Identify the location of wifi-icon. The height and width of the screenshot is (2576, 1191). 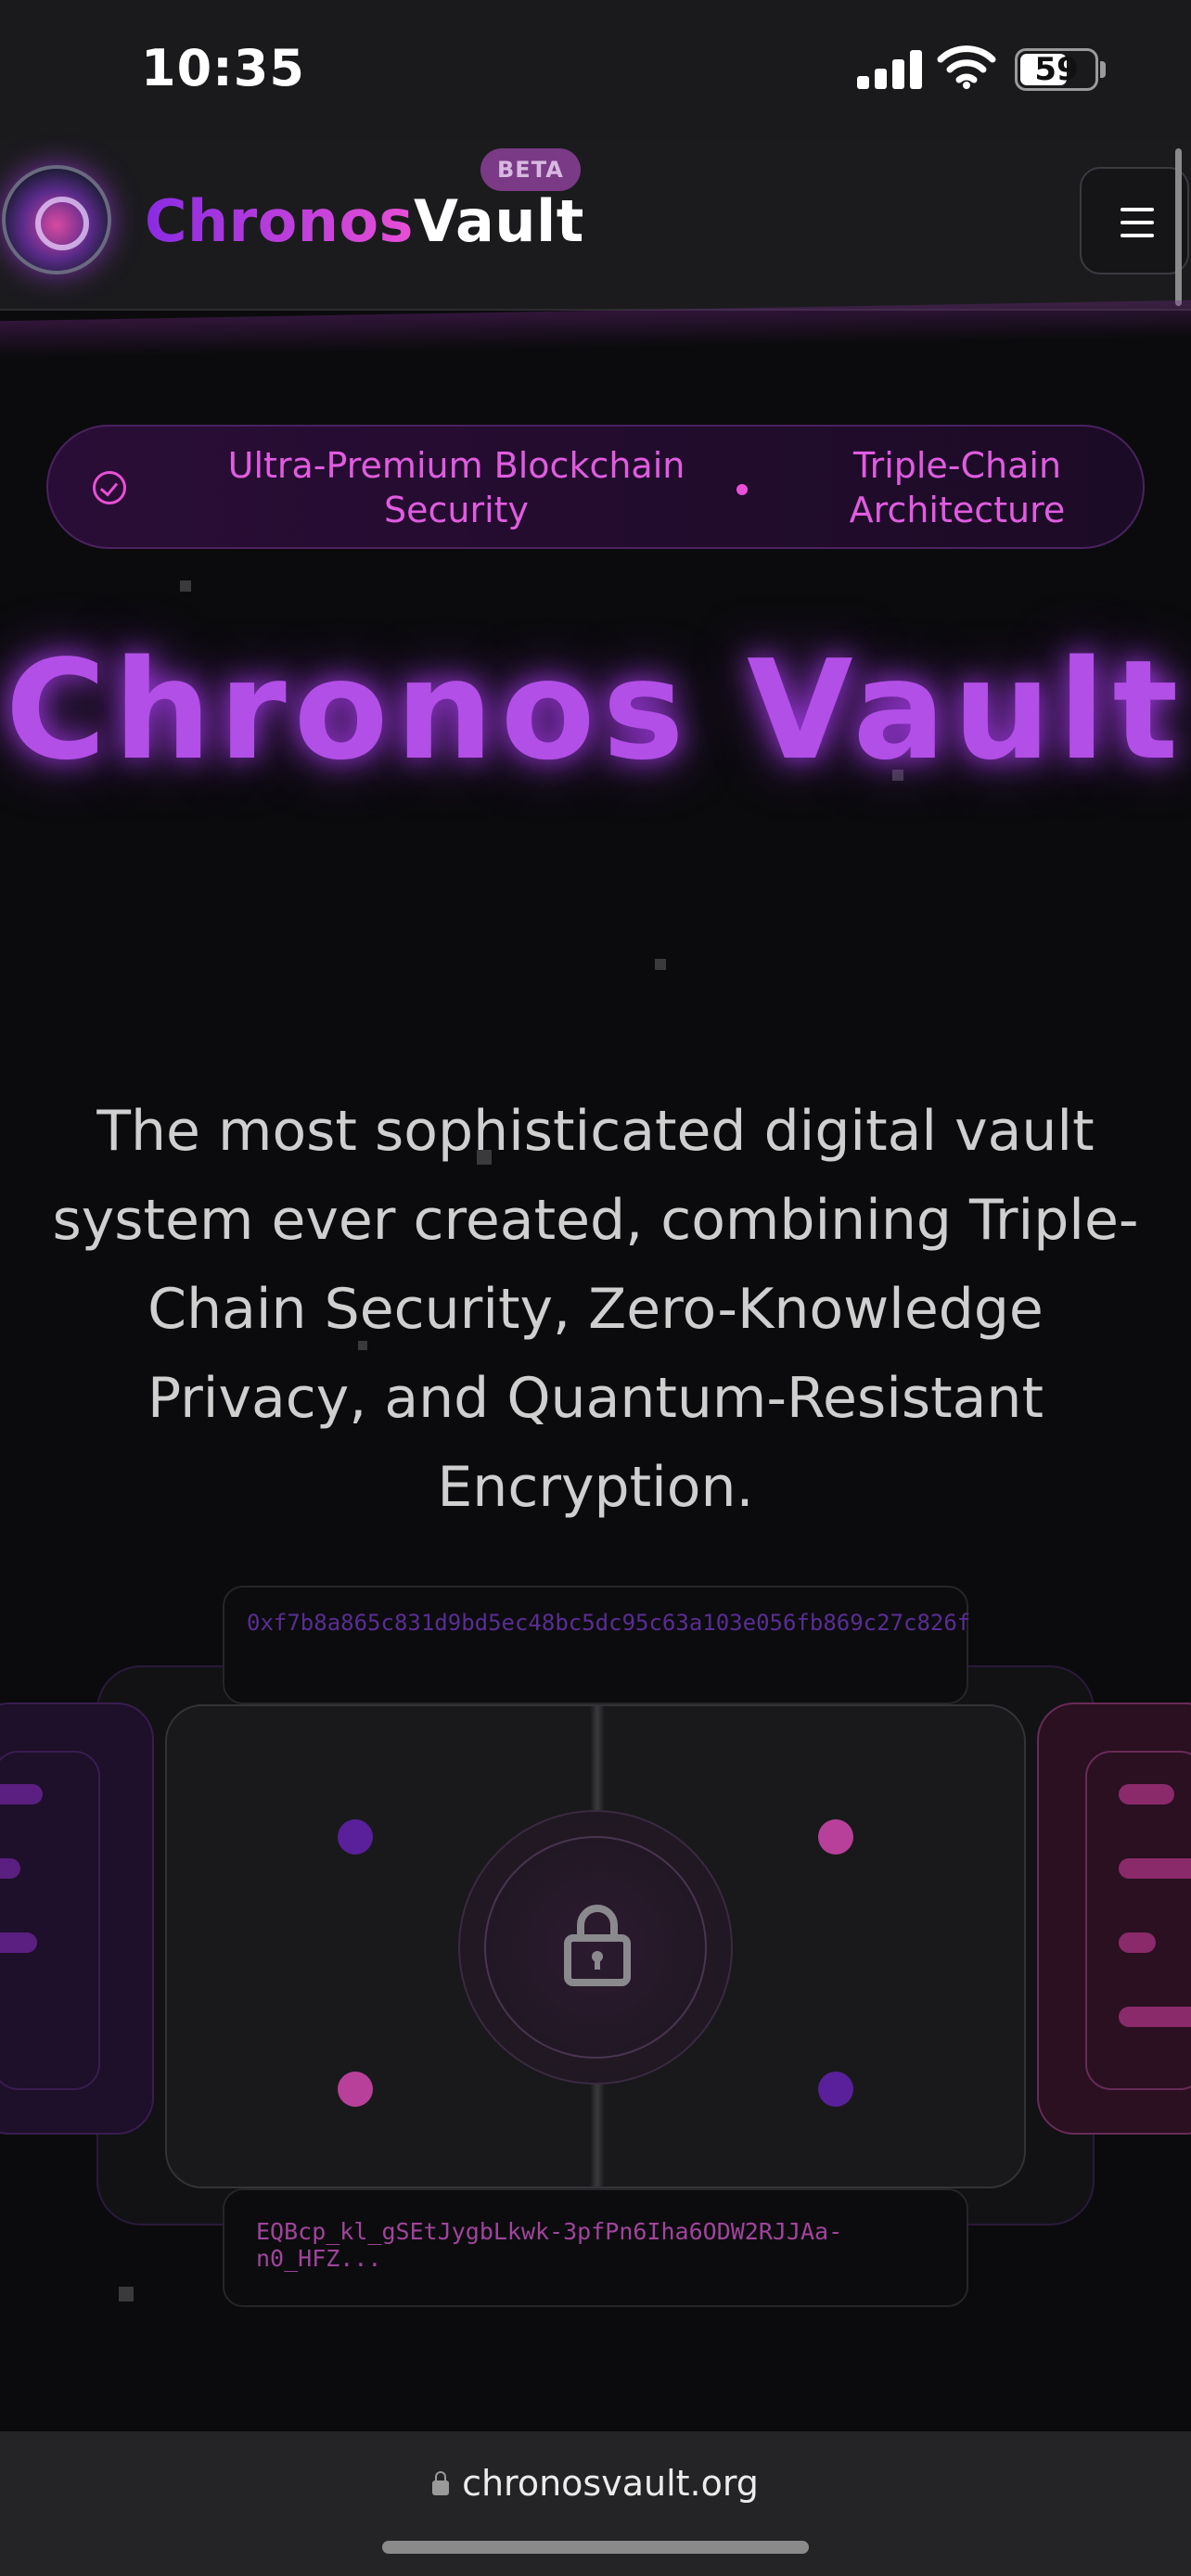
(966, 67).